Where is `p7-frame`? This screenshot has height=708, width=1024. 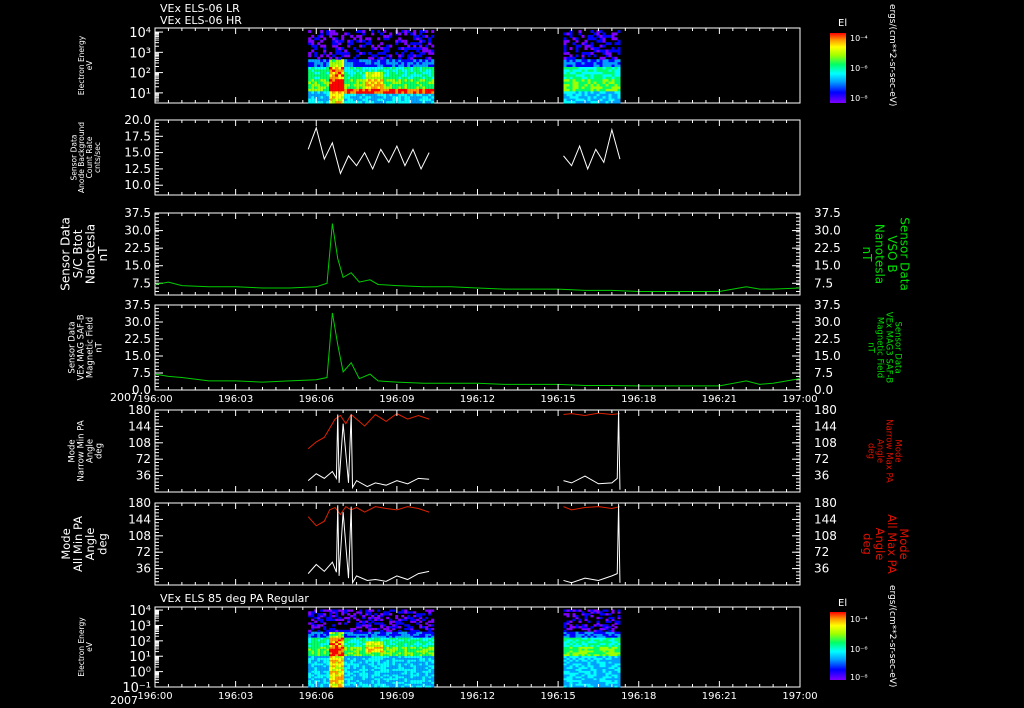 p7-frame is located at coordinates (477, 647).